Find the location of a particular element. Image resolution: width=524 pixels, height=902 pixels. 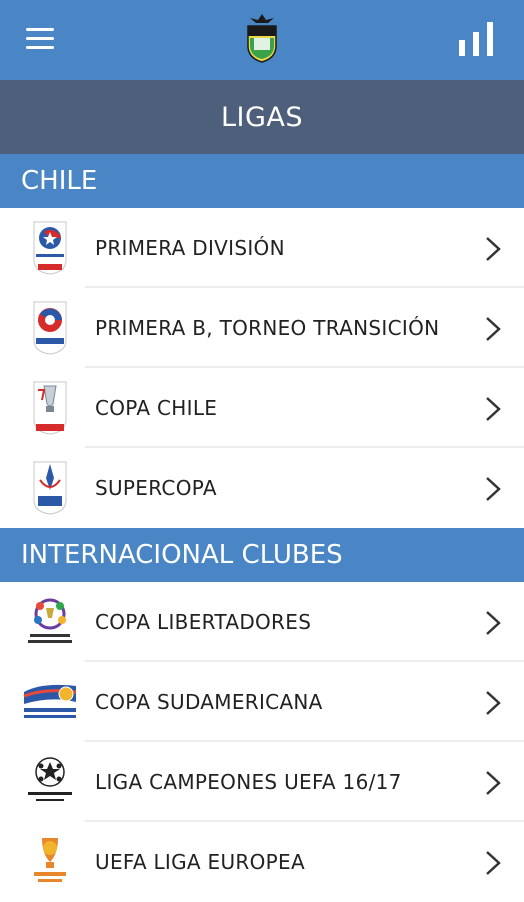

league-row-europa-league: UEFA LIGA EUROPEA is located at coordinates (262, 862).